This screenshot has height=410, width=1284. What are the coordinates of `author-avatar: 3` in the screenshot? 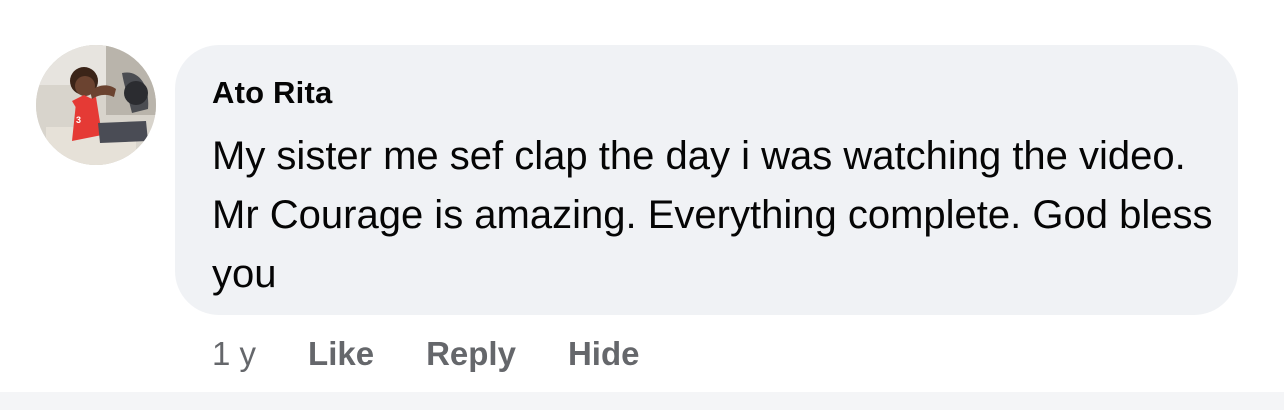 It's located at (96, 105).